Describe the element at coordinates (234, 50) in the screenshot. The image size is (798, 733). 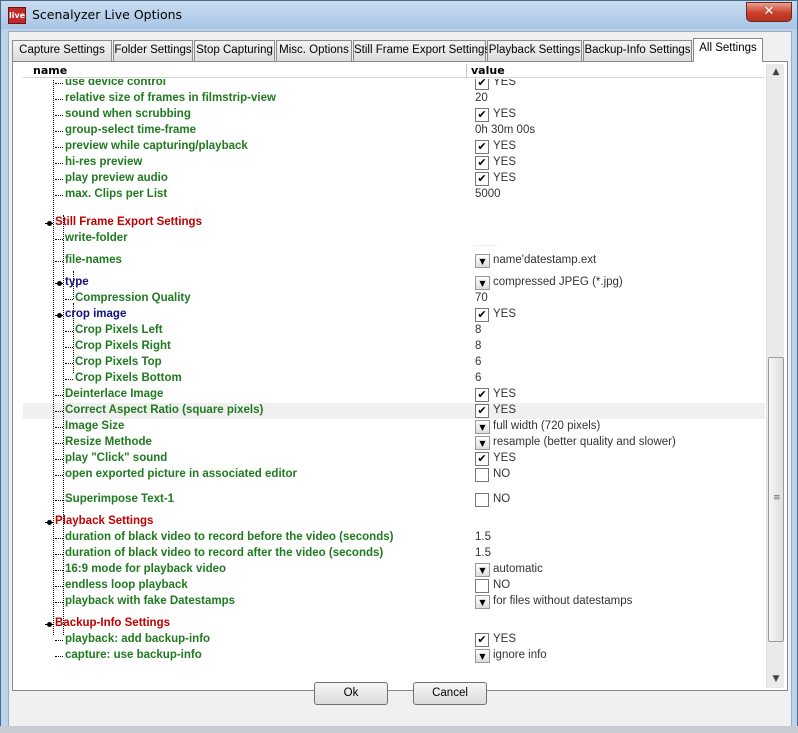
I see `tab-stop-capturing: Stop Capturing` at that location.